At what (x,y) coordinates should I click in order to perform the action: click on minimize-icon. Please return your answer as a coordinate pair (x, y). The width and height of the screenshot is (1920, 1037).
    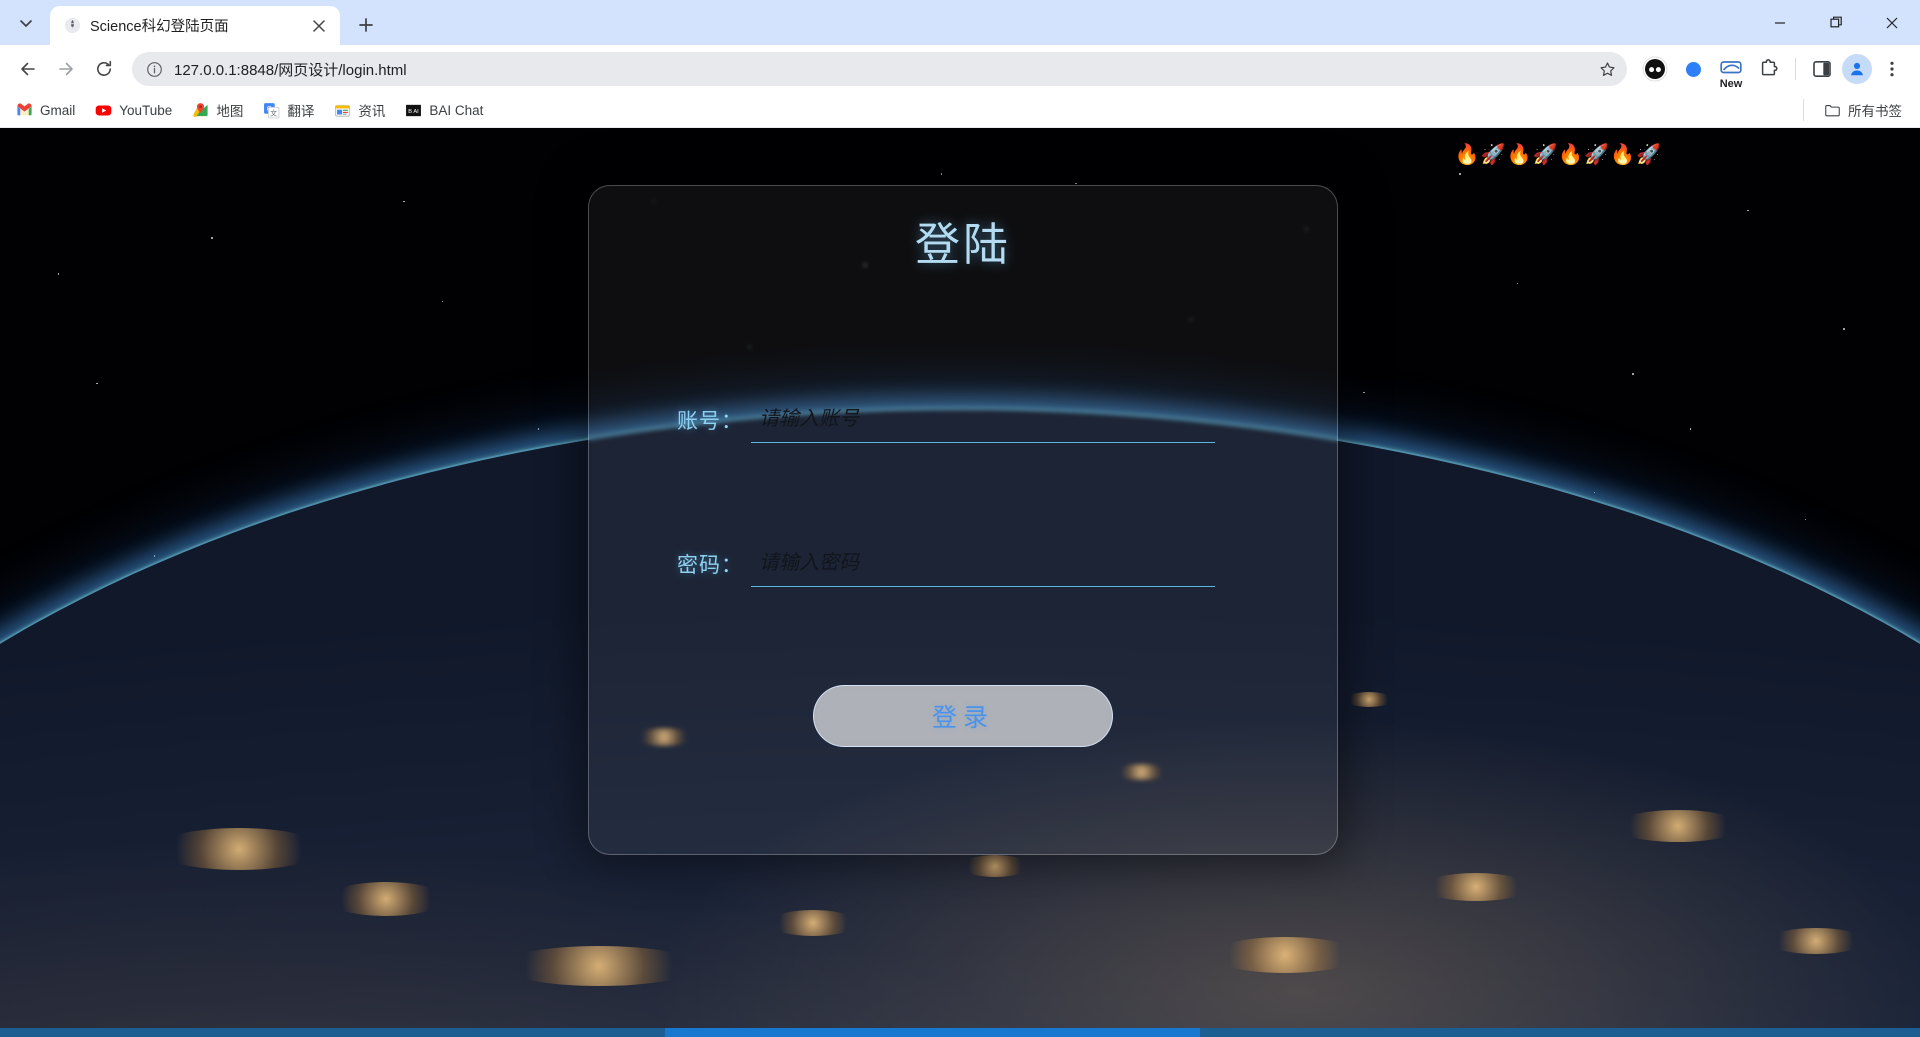
    Looking at the image, I should click on (1780, 22).